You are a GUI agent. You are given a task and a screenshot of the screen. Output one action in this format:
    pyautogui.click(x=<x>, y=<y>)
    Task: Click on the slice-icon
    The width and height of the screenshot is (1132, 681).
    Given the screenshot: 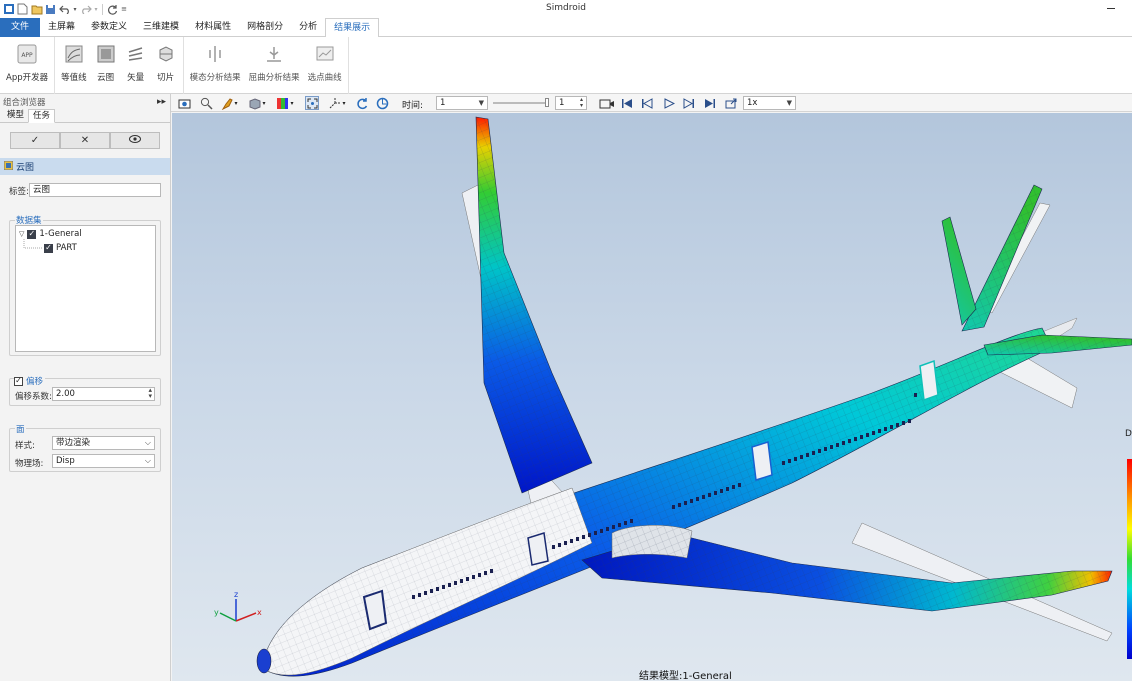 What is the action you would take?
    pyautogui.click(x=166, y=54)
    